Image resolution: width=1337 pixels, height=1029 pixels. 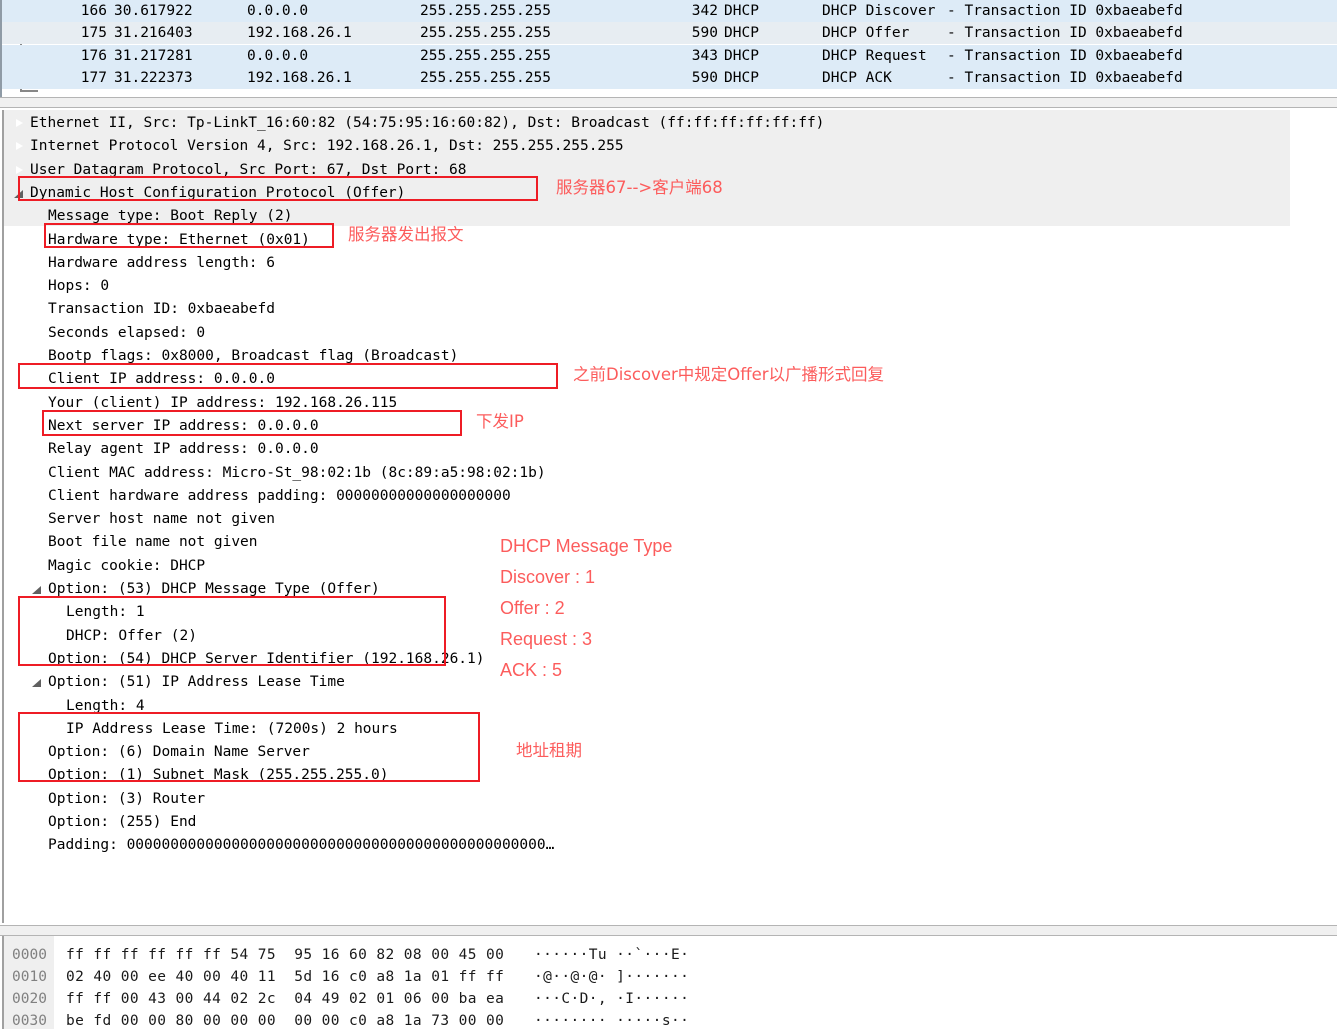 What do you see at coordinates (232, 728) in the screenshot?
I see `detail-tree-label: IP Address Lease Time: (7200s) 2 hours` at bounding box center [232, 728].